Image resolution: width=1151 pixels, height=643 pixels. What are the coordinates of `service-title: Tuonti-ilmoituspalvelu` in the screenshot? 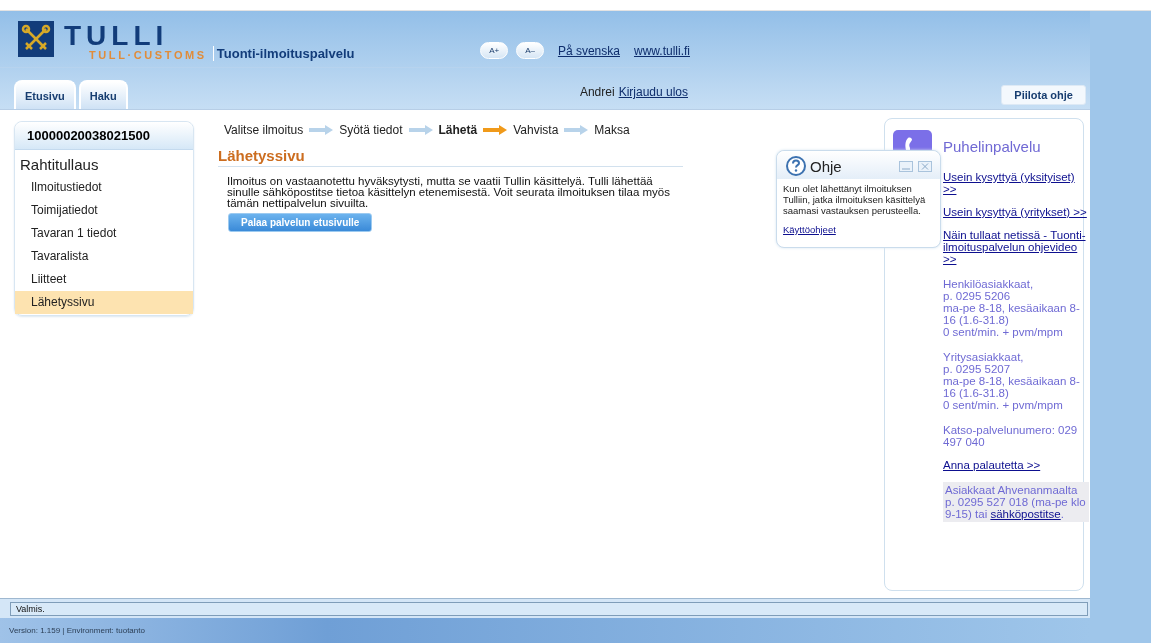 It's located at (283, 53).